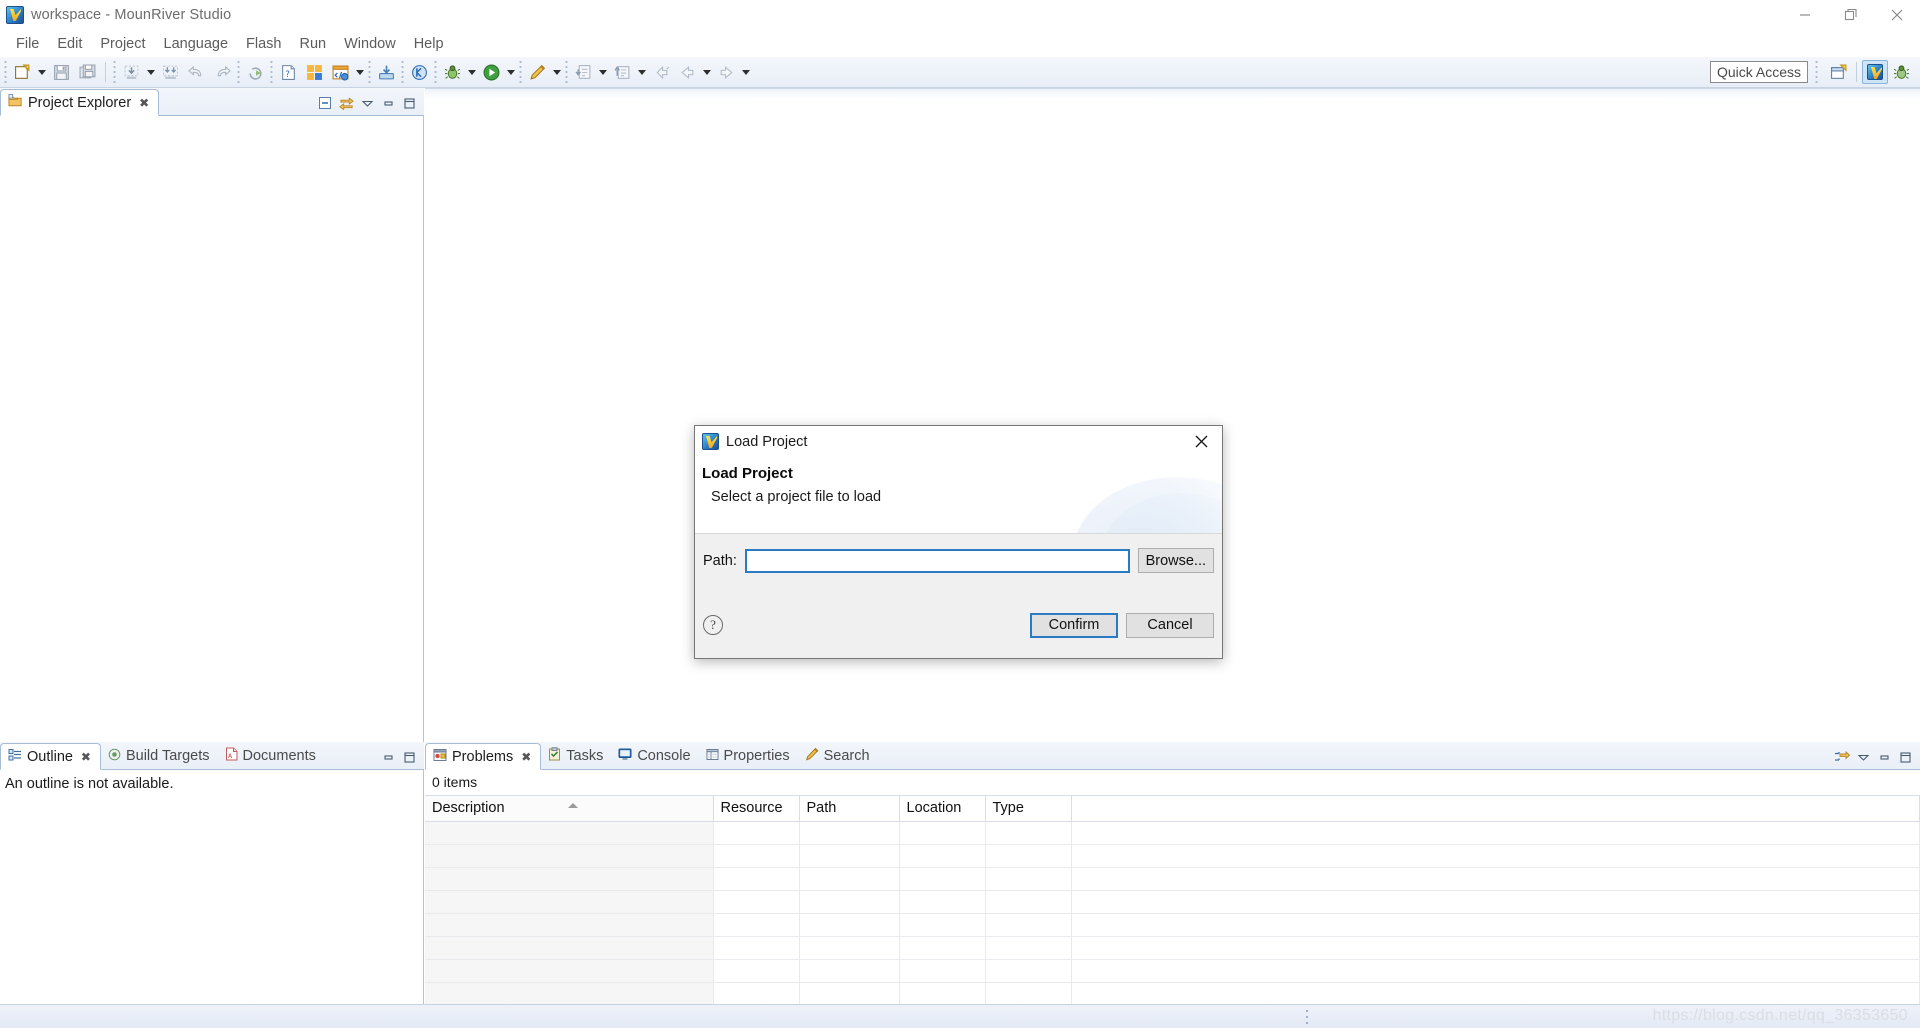  What do you see at coordinates (1875, 72) in the screenshot?
I see `mounriver-perspective-icon` at bounding box center [1875, 72].